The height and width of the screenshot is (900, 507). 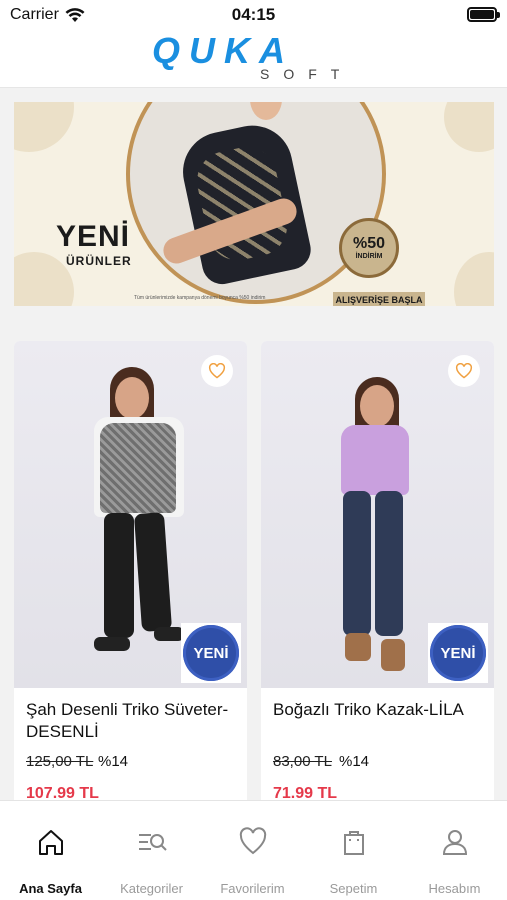 I want to click on banner-subtitle: ÜRÜNLER, so click(x=99, y=261).